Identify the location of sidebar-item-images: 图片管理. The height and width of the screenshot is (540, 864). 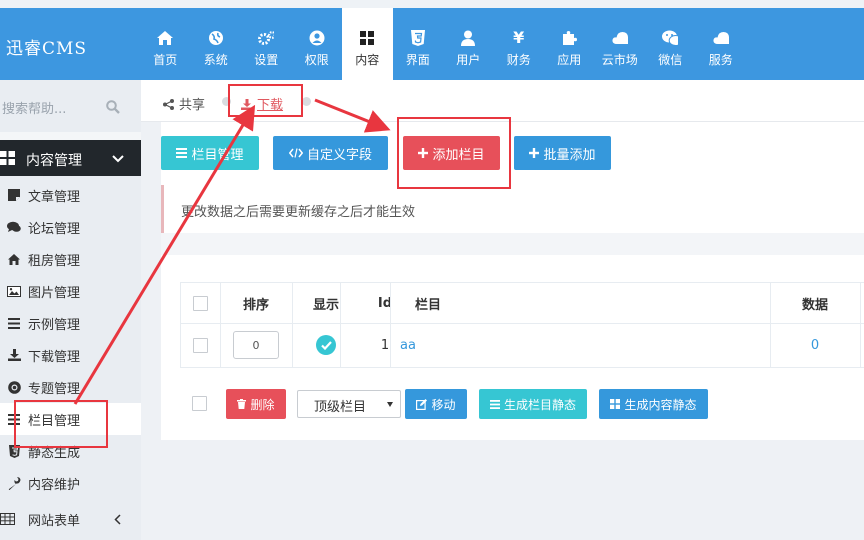
(70, 291).